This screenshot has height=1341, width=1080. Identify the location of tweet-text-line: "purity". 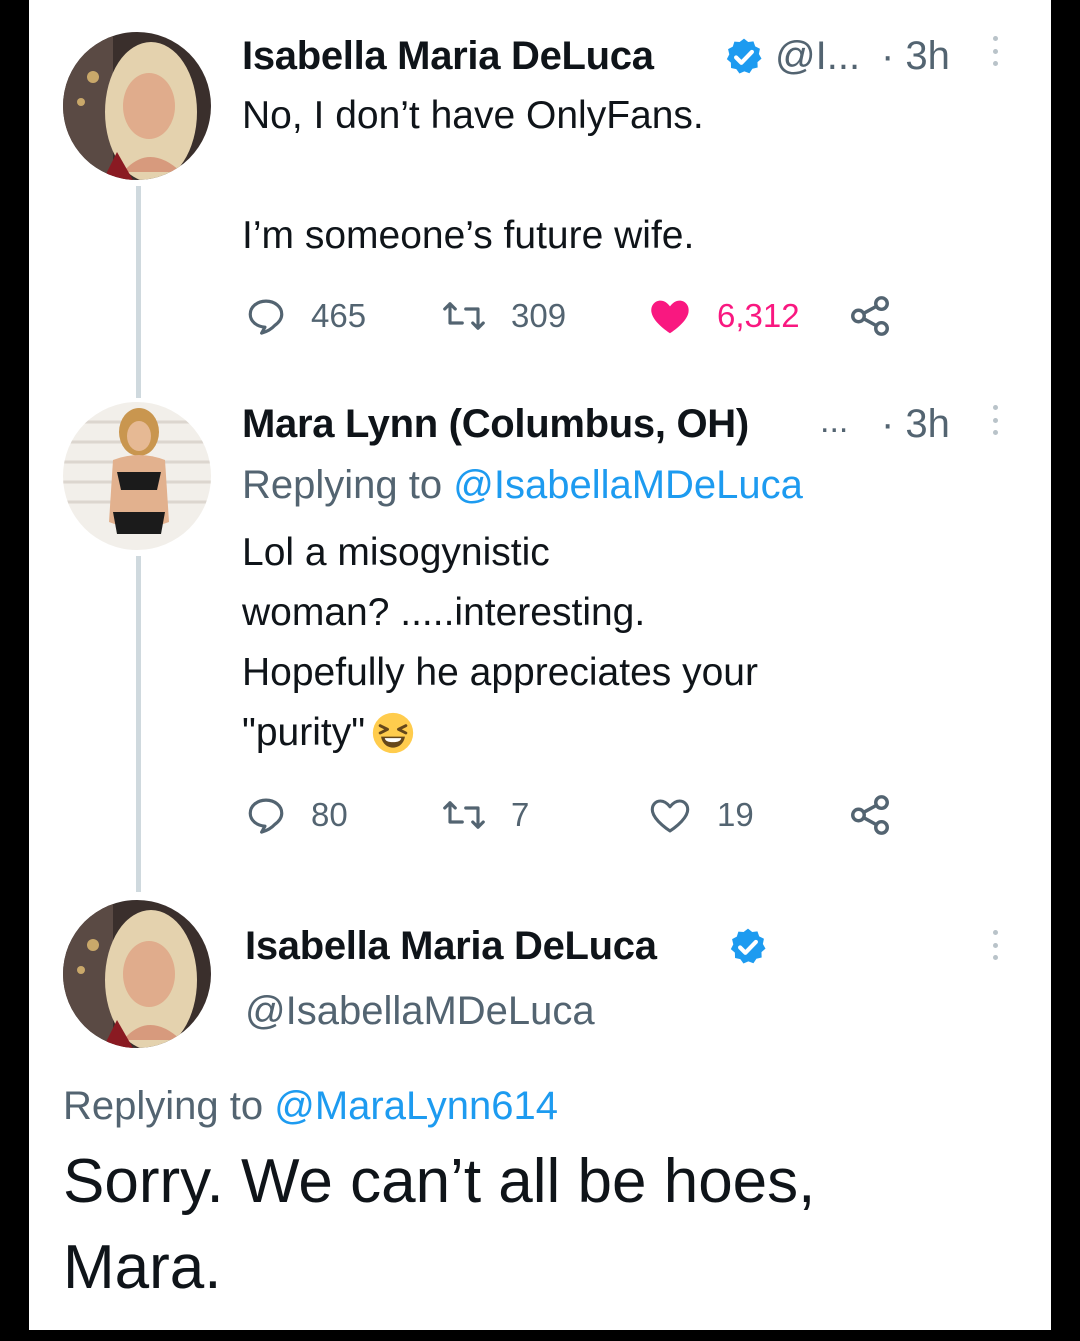
(328, 733).